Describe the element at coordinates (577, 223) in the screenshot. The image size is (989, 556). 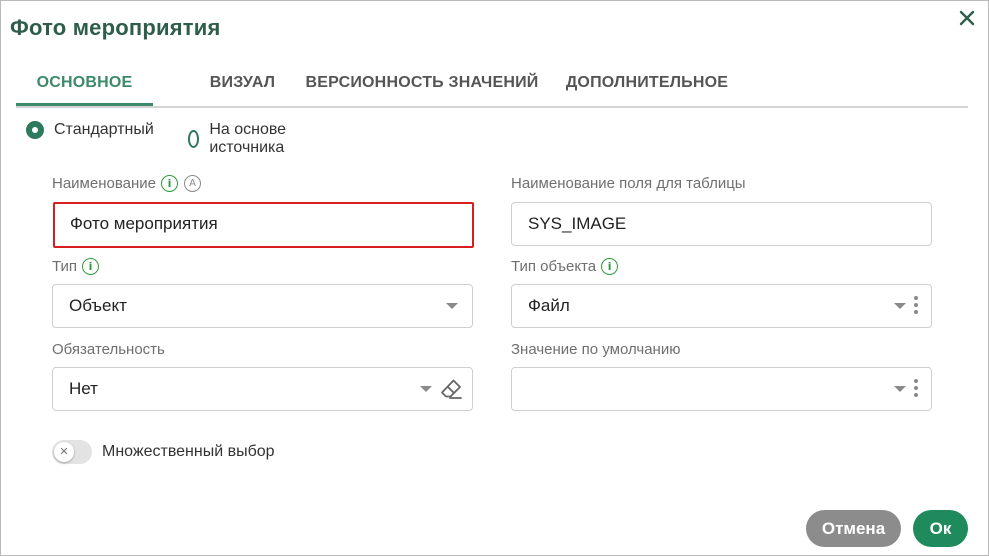
I see `table-field-input-value: SYS_IMAGE` at that location.